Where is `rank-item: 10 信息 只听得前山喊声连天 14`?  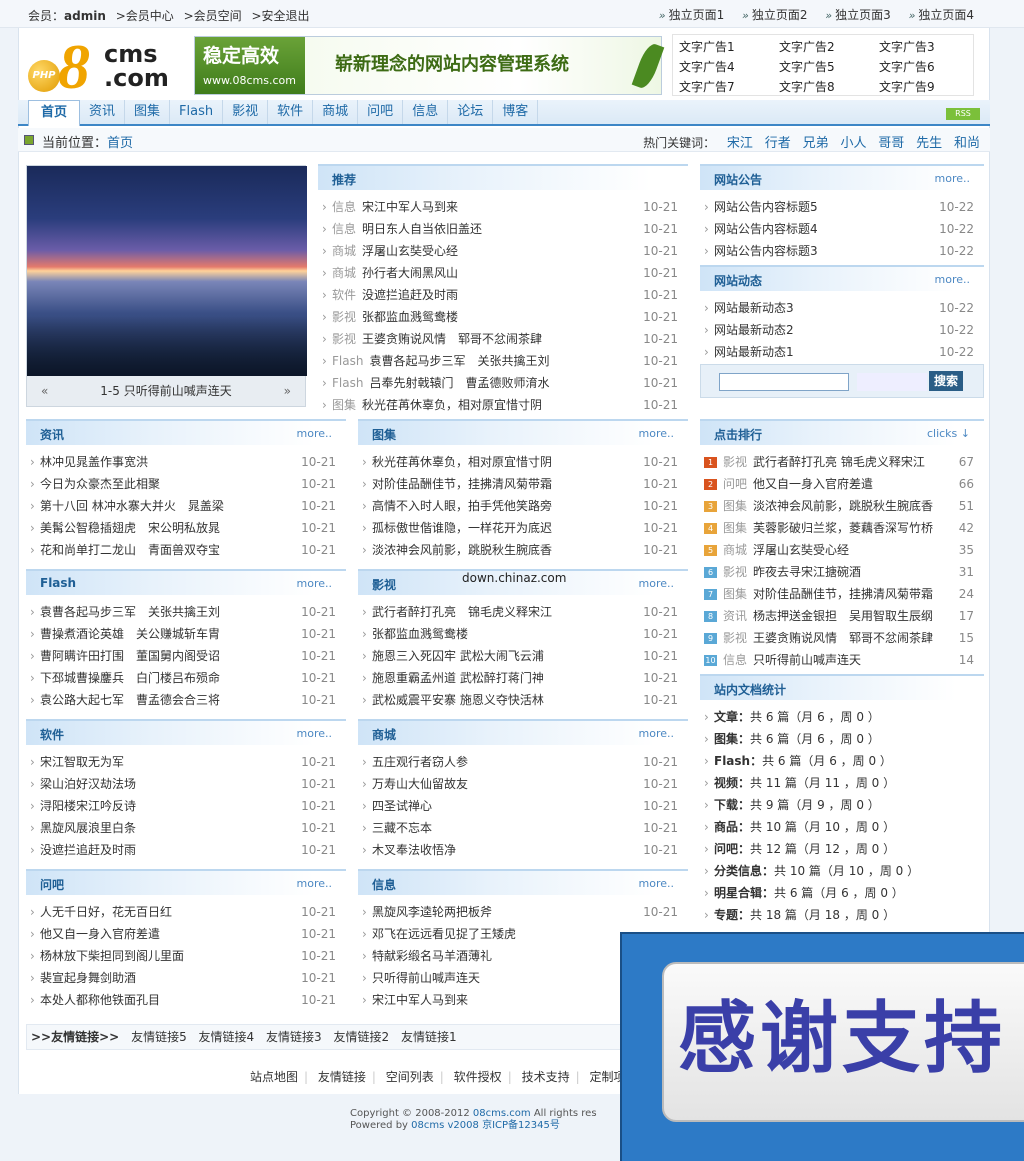
rank-item: 10 信息 只听得前山喊声连天 14 is located at coordinates (842, 660).